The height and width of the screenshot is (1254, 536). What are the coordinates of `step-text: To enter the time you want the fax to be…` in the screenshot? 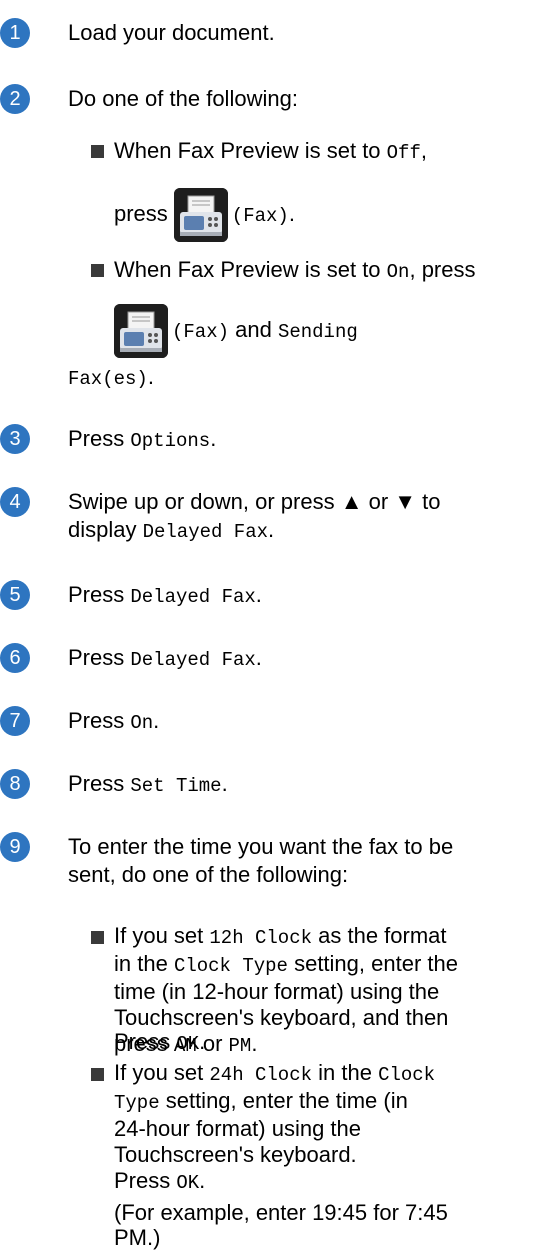 It's located at (261, 860).